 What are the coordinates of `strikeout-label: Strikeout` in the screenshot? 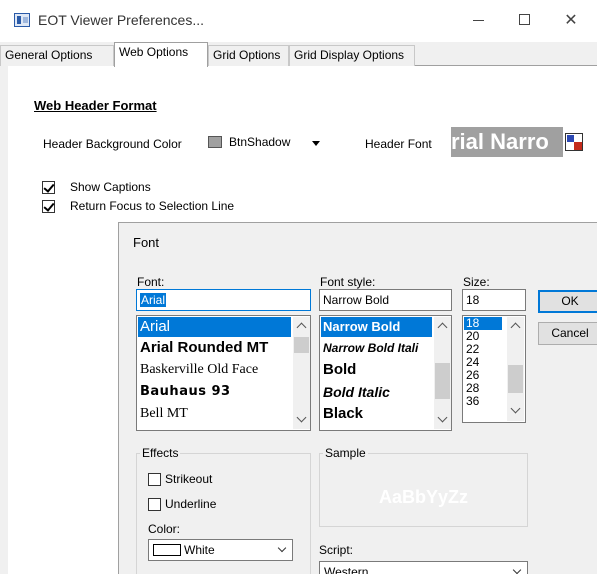 It's located at (189, 479).